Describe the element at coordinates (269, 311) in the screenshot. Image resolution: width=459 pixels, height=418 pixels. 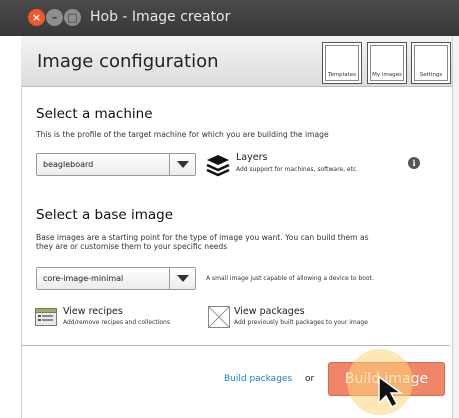
I see `view-packages-link: View packages` at that location.